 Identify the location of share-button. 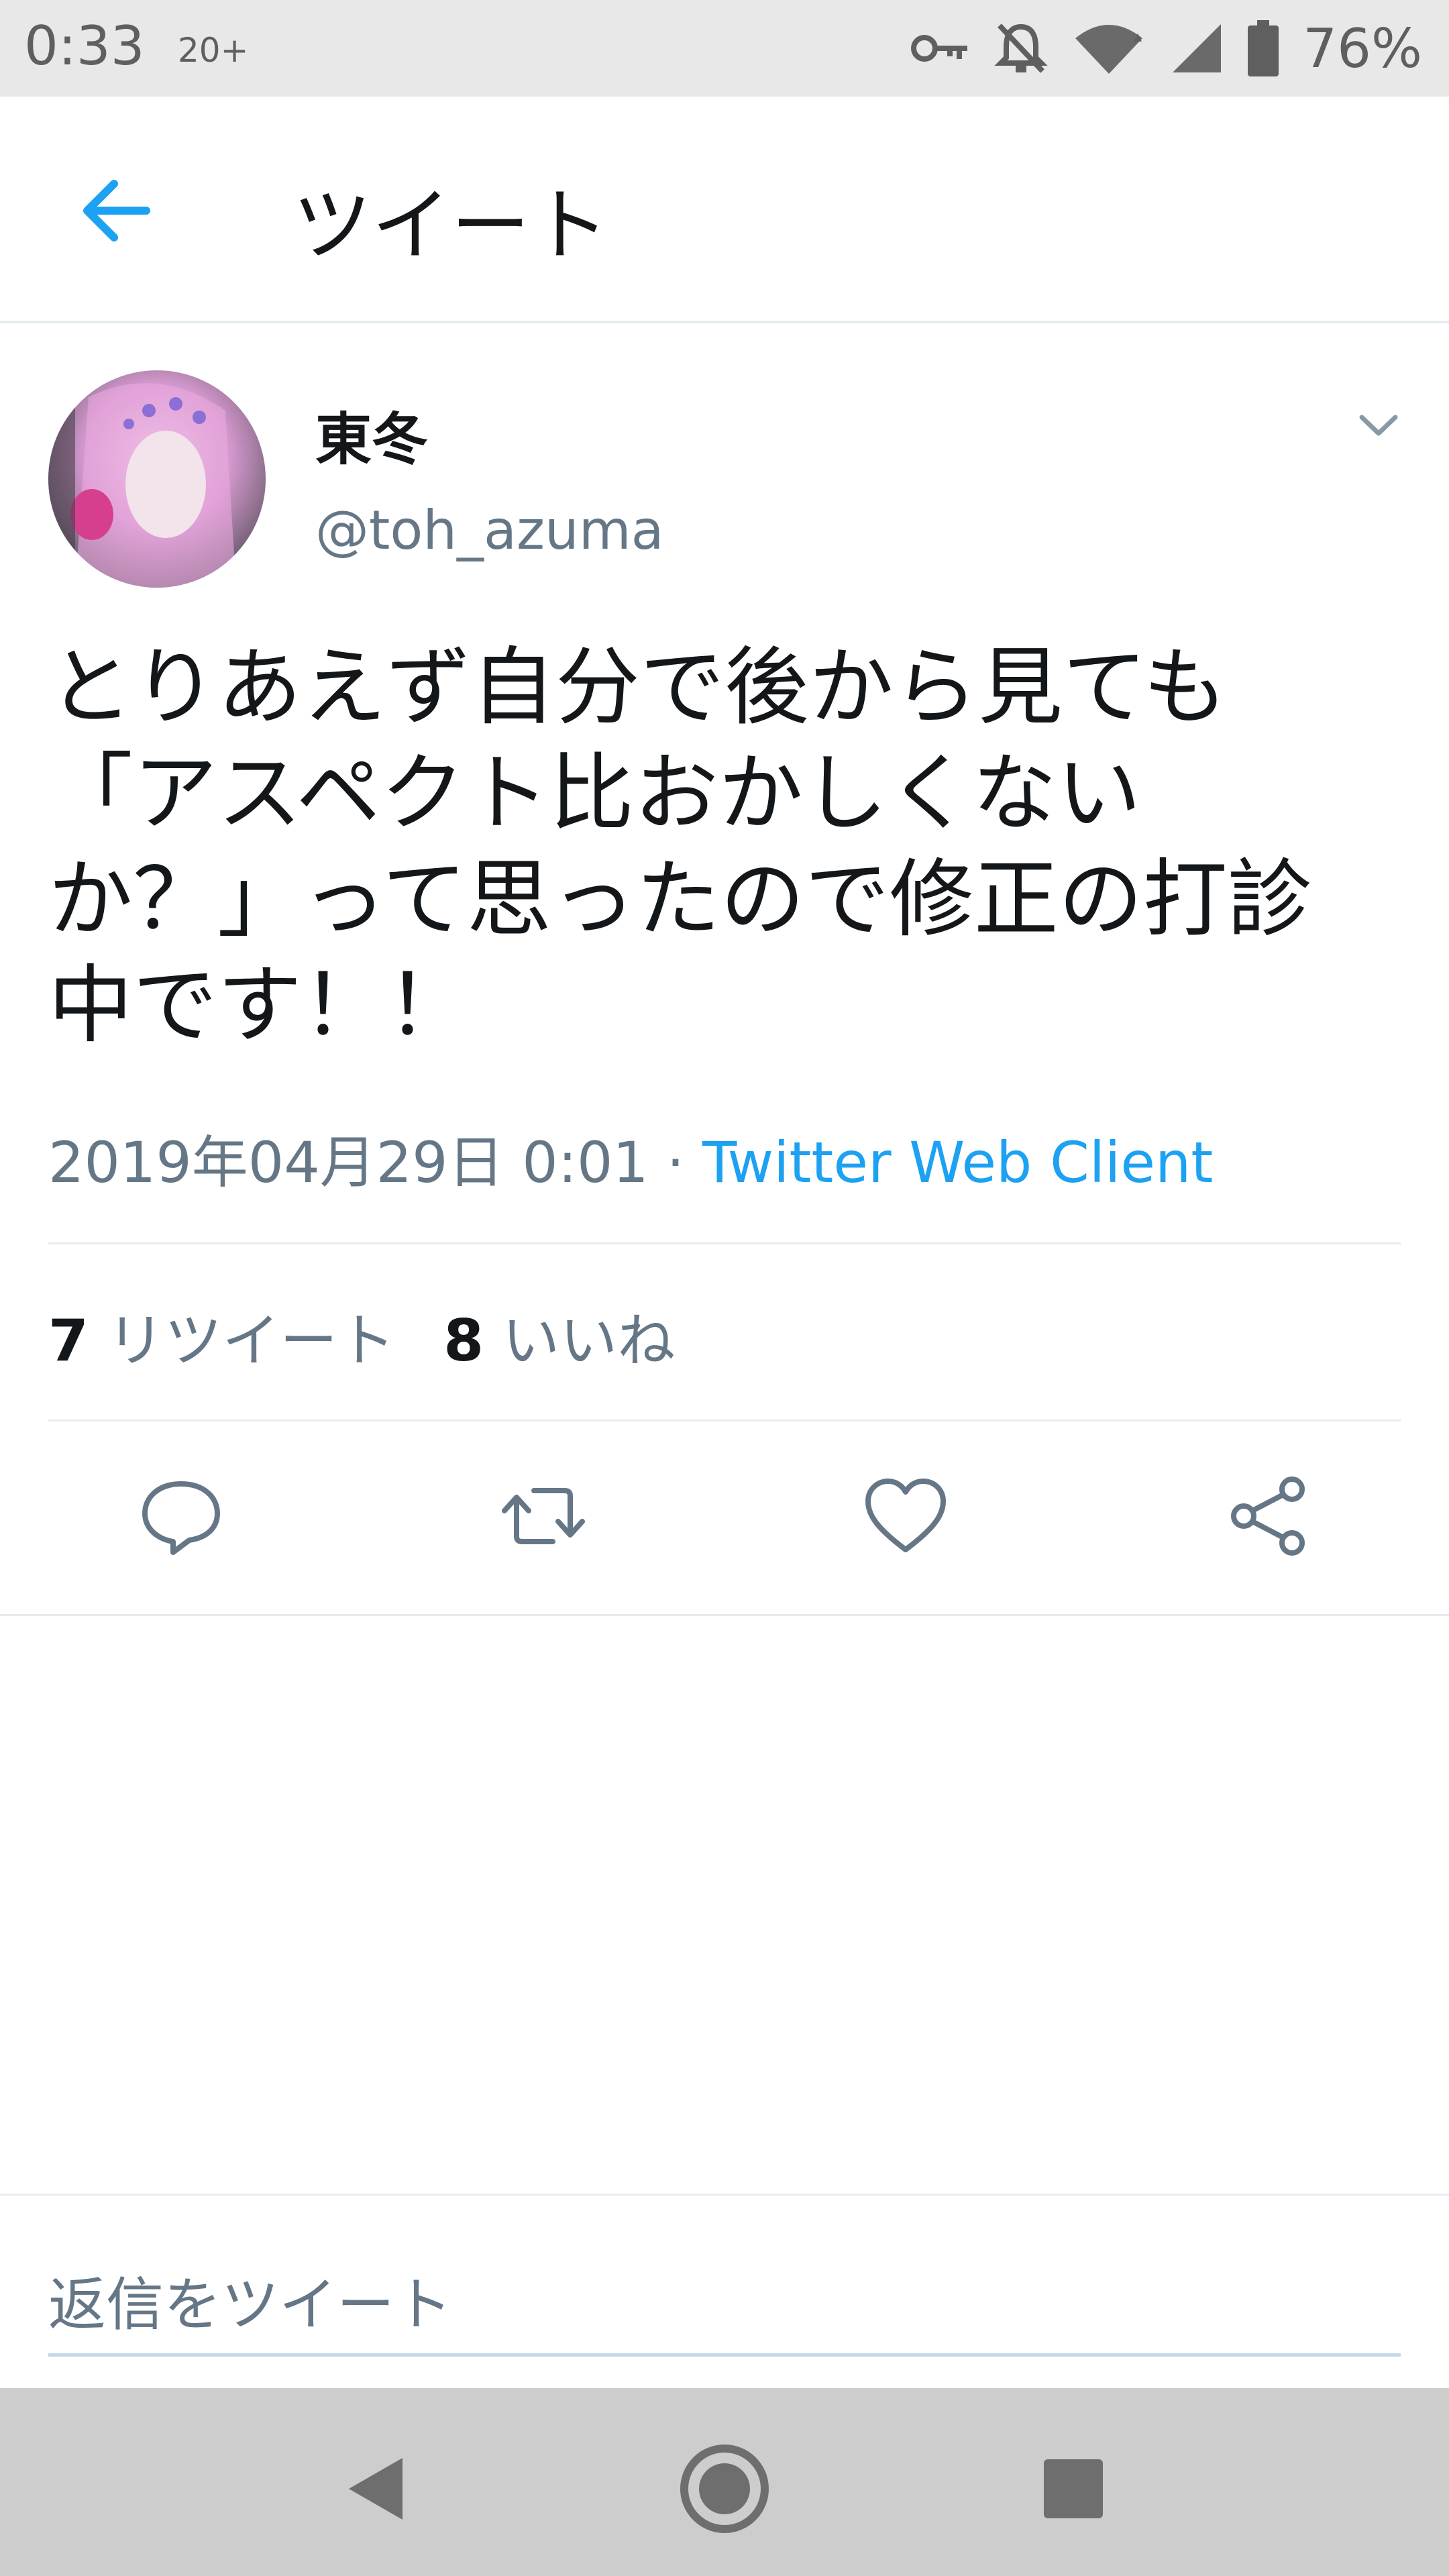
(1268, 1516).